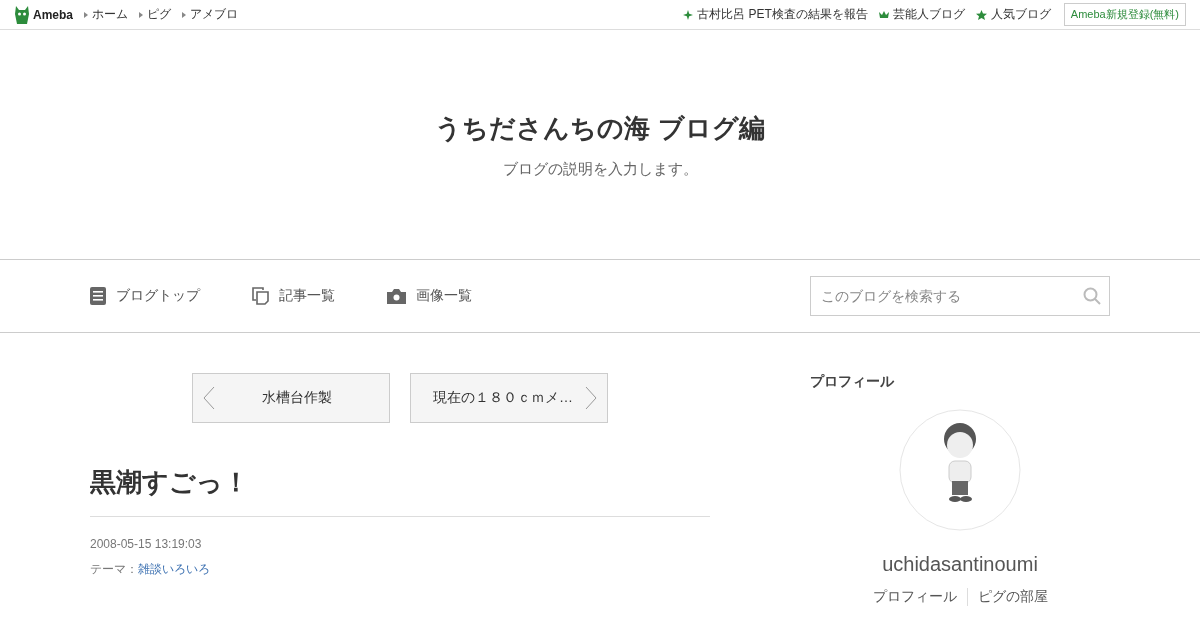 This screenshot has width=1200, height=630. I want to click on avatar-icon, so click(960, 470).